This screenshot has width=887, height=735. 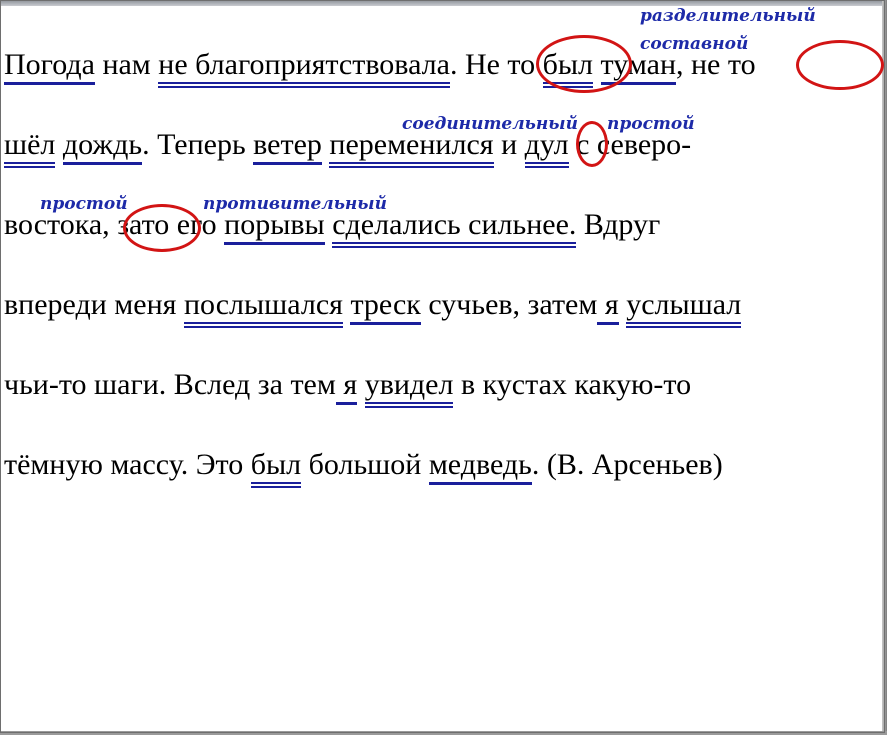 I want to click on text-fragment: большой, so click(x=365, y=464).